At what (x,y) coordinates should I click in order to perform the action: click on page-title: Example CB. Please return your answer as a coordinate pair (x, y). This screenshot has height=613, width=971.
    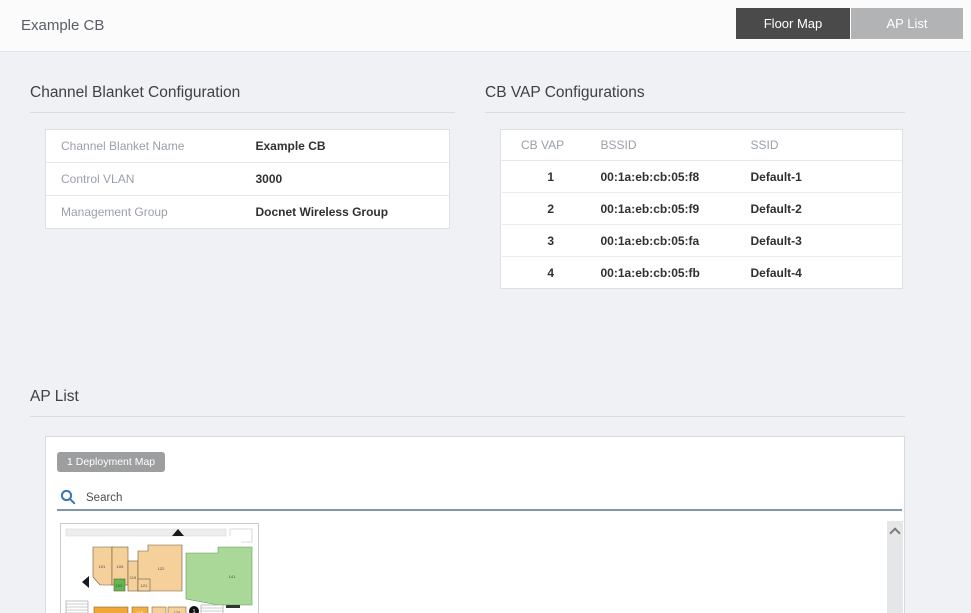
    Looking at the image, I should click on (63, 25).